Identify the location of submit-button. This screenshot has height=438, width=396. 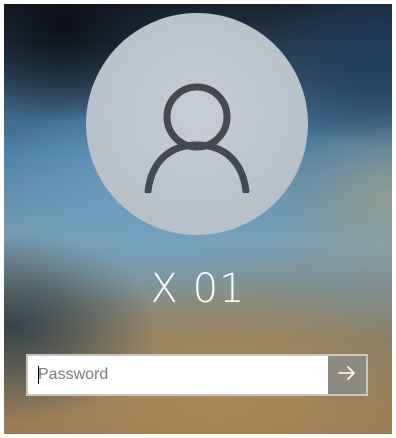
(347, 375).